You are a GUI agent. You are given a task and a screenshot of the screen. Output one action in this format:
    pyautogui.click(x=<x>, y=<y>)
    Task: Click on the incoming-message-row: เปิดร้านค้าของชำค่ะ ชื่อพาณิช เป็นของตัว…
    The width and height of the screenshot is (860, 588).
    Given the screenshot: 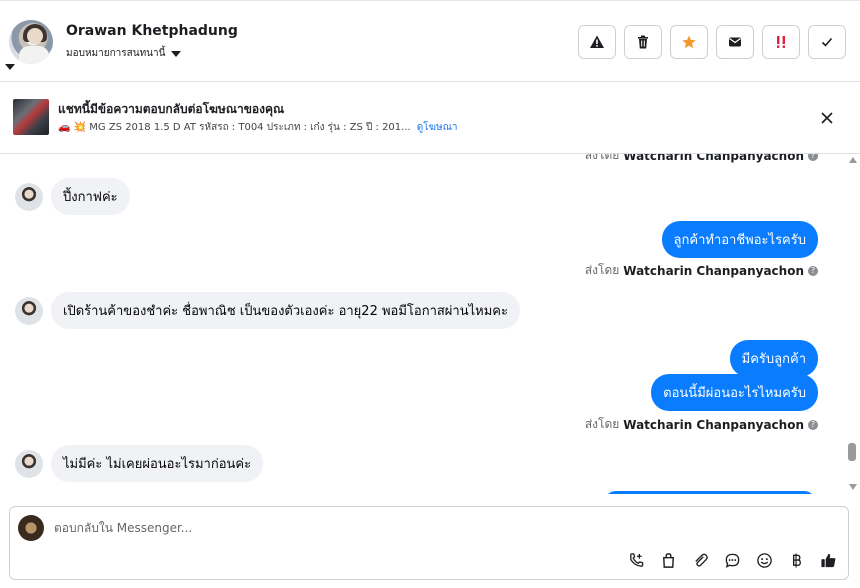 What is the action you would take?
    pyautogui.click(x=267, y=310)
    